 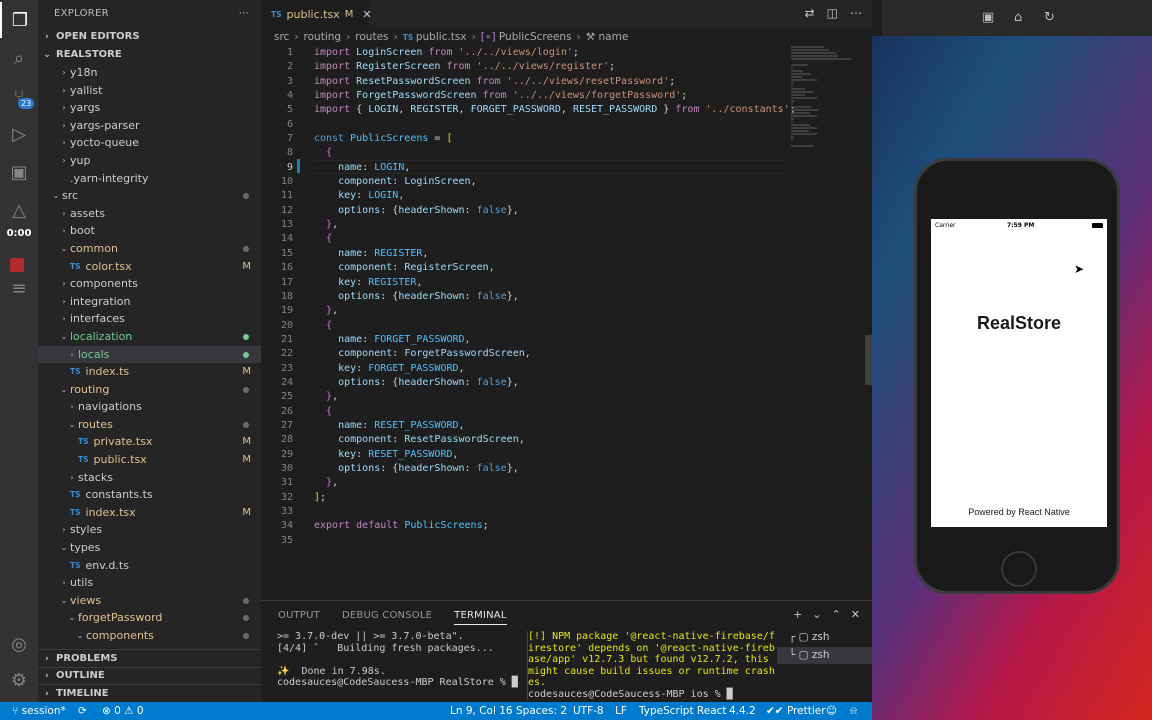 What do you see at coordinates (149, 319) in the screenshot?
I see `tree-item: › interfaces` at bounding box center [149, 319].